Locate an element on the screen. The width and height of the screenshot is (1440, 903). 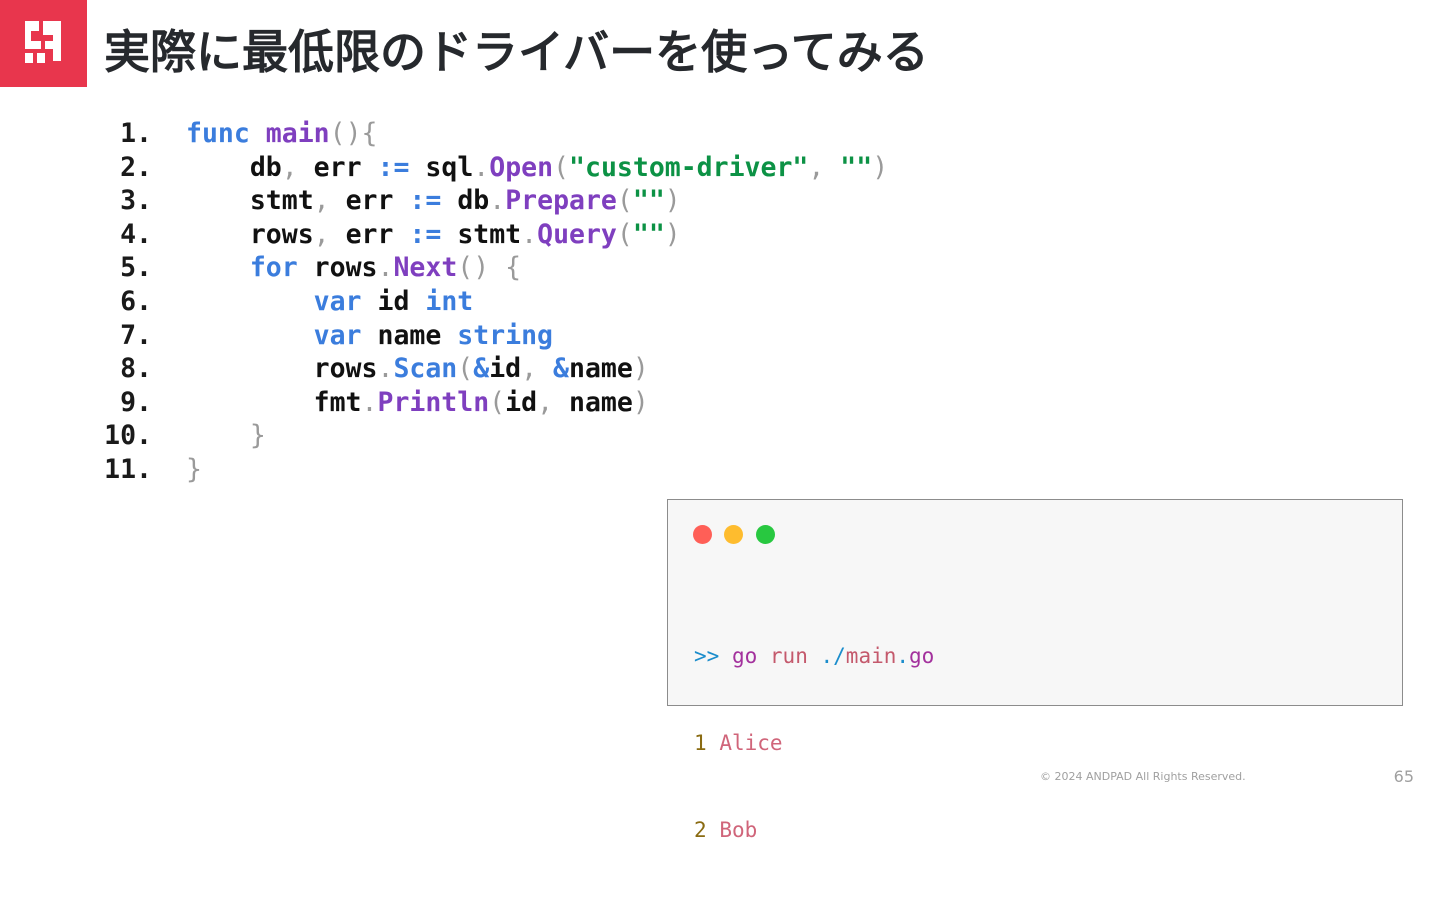
andpad-logo is located at coordinates (43, 43).